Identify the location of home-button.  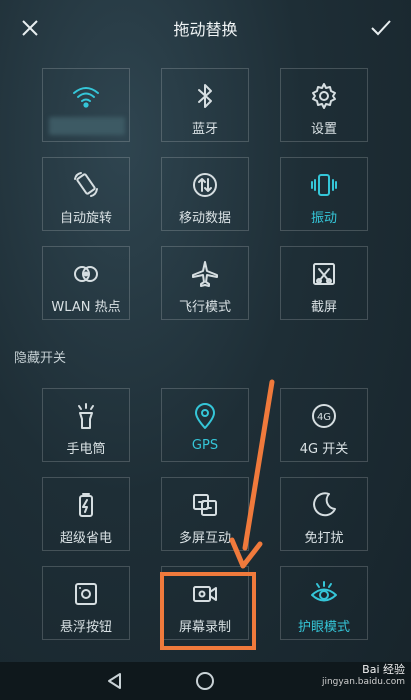
(205, 681).